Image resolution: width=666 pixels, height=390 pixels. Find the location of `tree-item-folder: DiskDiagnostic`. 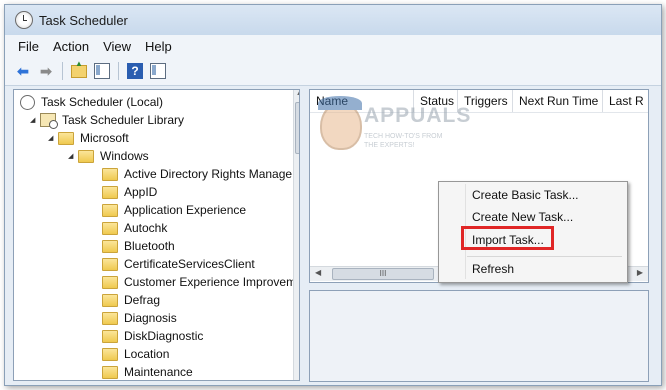

tree-item-folder: DiskDiagnostic is located at coordinates (152, 336).